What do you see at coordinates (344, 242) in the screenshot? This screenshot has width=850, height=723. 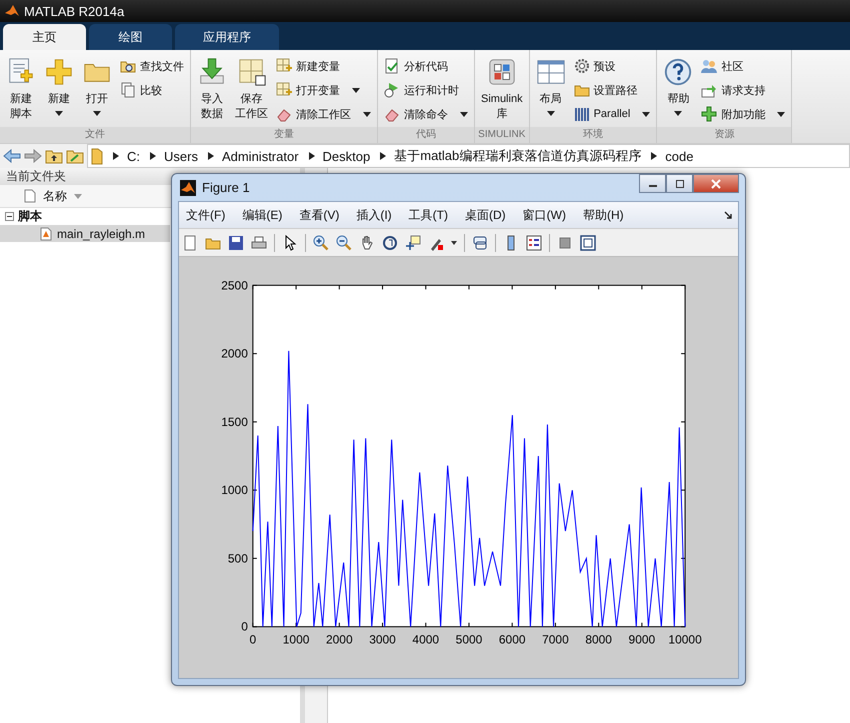 I see `zoom-out-icon` at bounding box center [344, 242].